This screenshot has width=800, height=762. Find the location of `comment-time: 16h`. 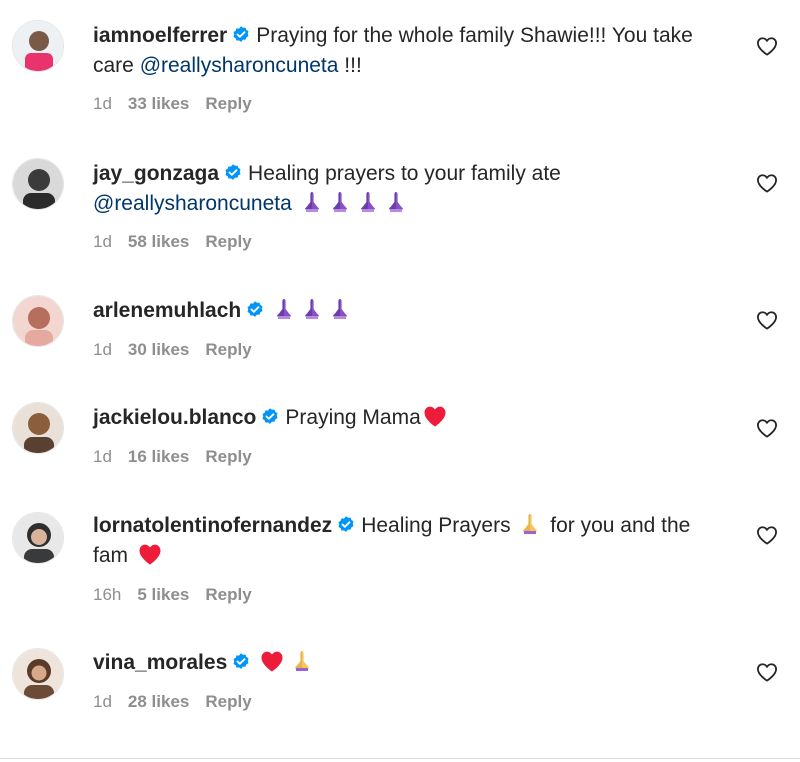

comment-time: 16h is located at coordinates (107, 594).